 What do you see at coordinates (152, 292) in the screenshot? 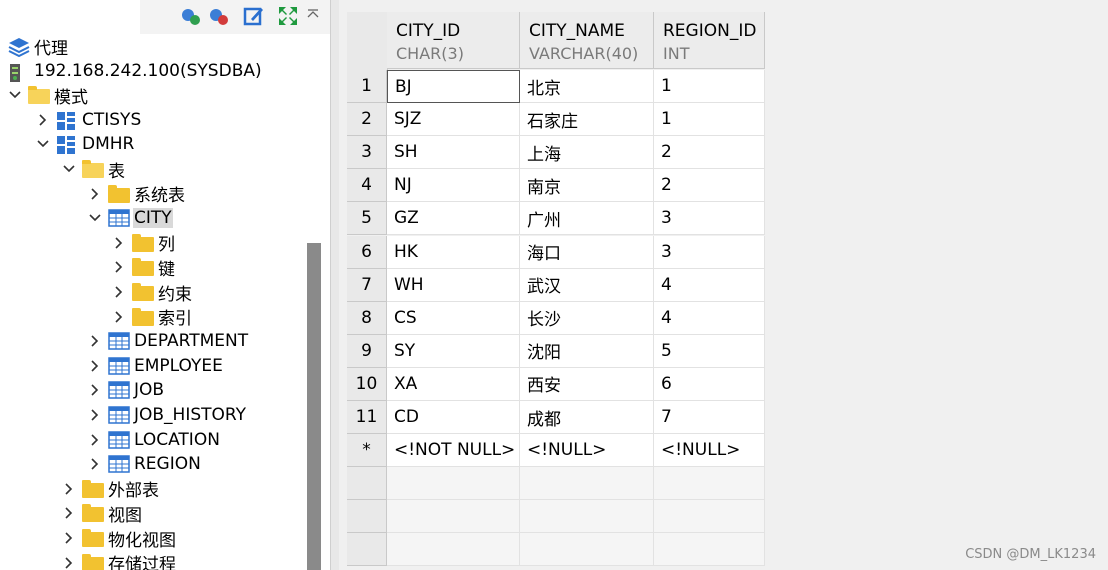
I see `tree-item-约束: 约束` at bounding box center [152, 292].